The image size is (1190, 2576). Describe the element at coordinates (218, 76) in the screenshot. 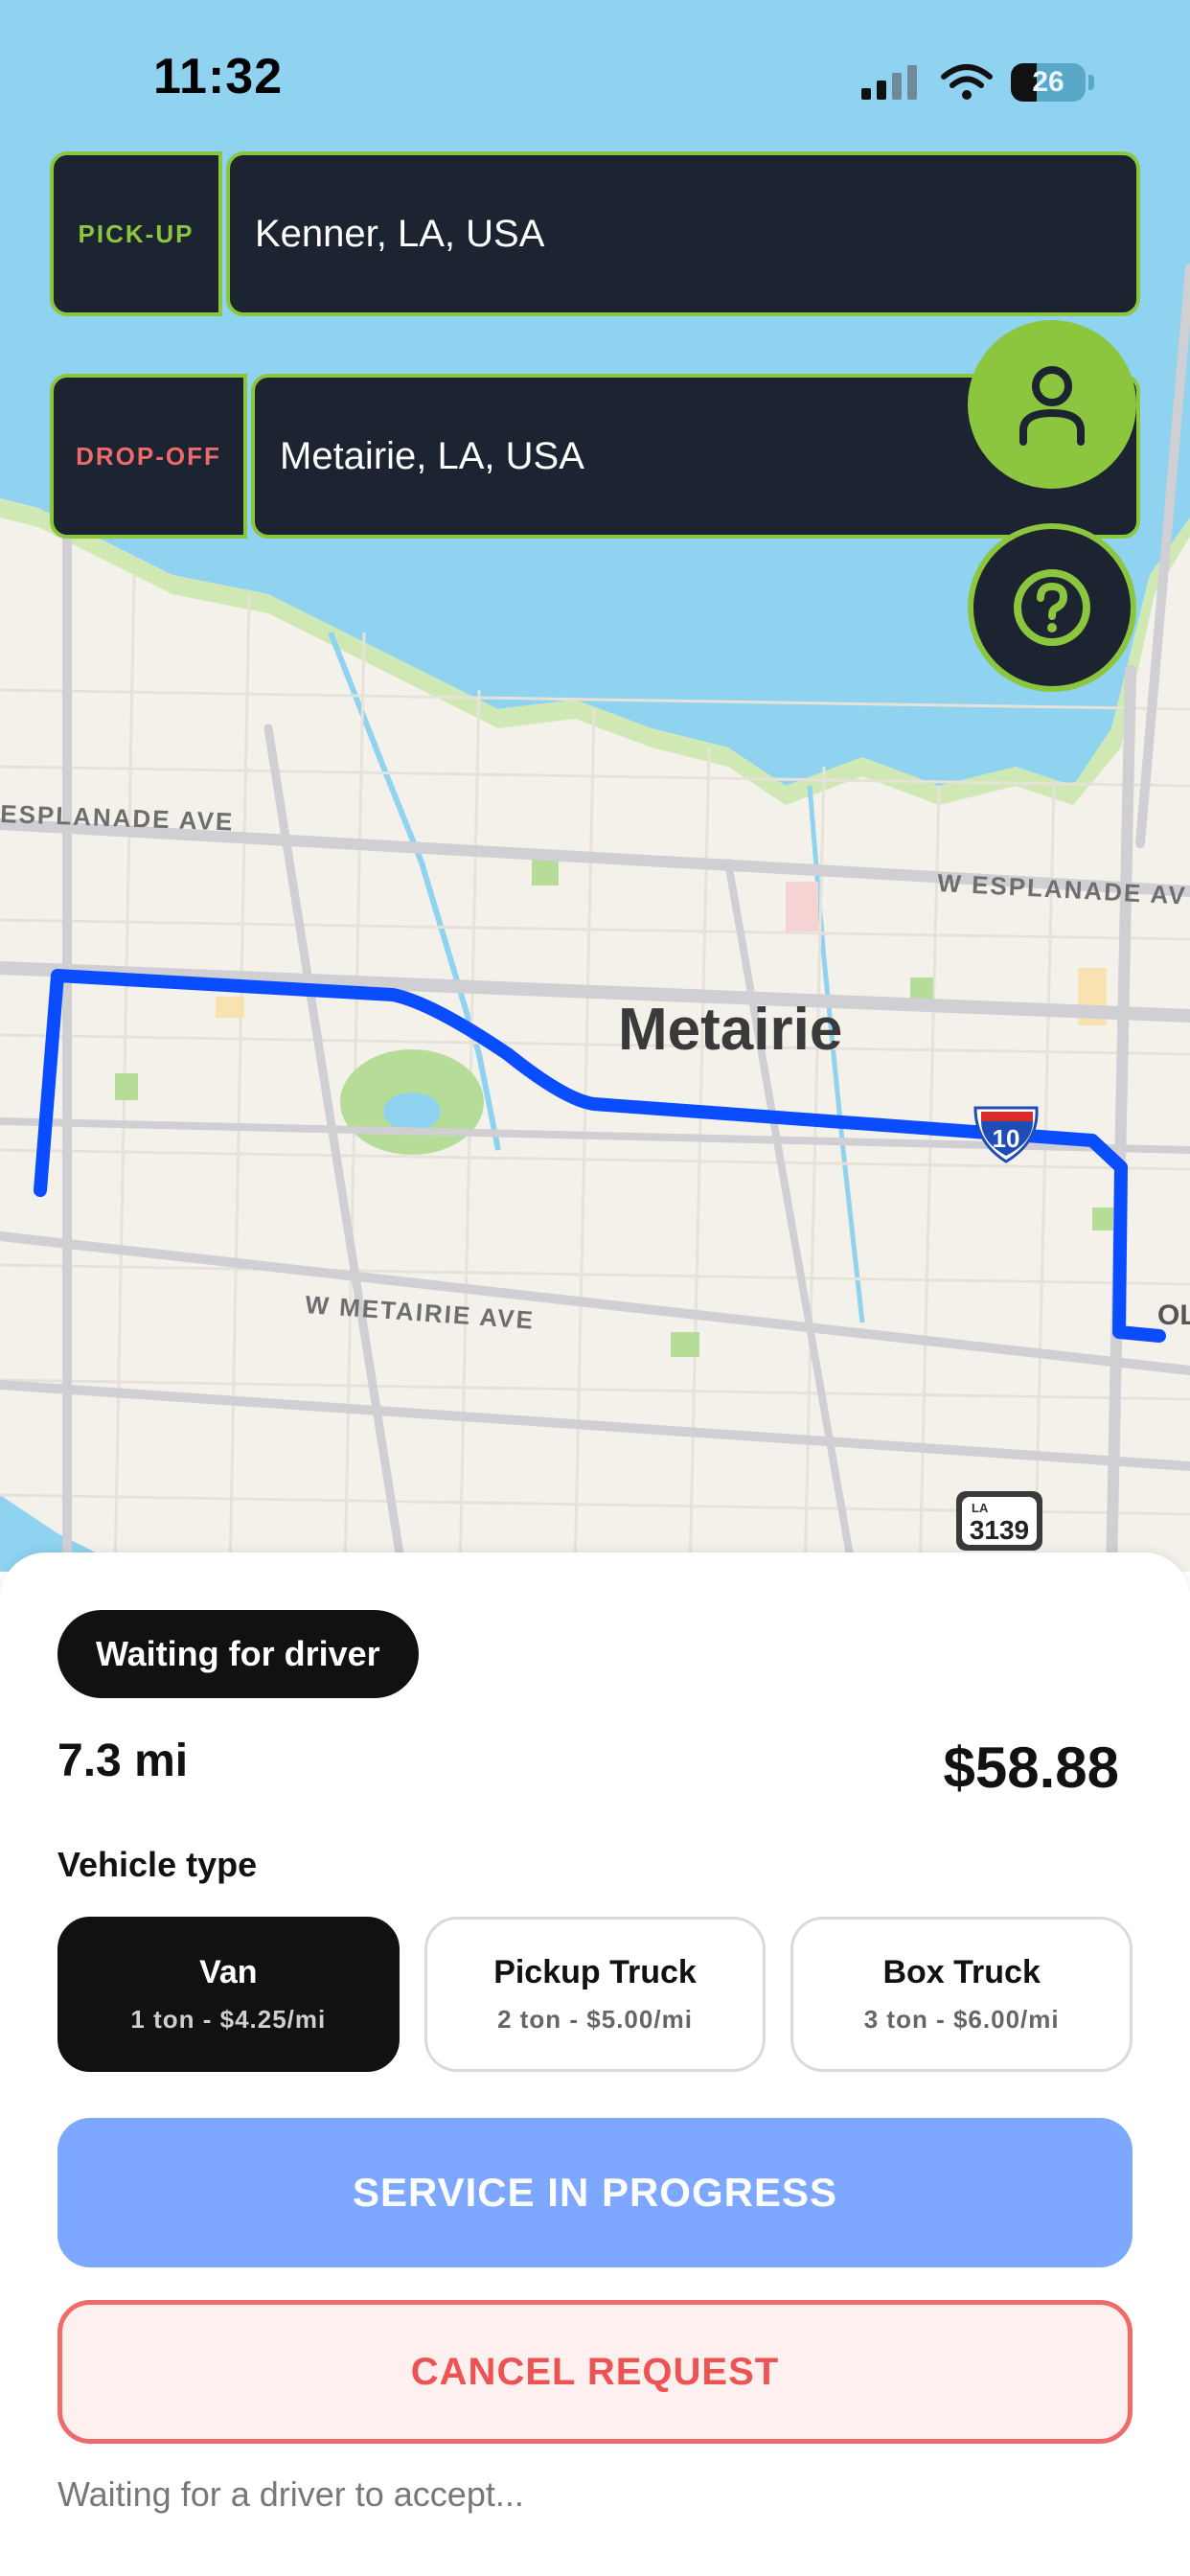

I see `status-time: 11:32` at that location.